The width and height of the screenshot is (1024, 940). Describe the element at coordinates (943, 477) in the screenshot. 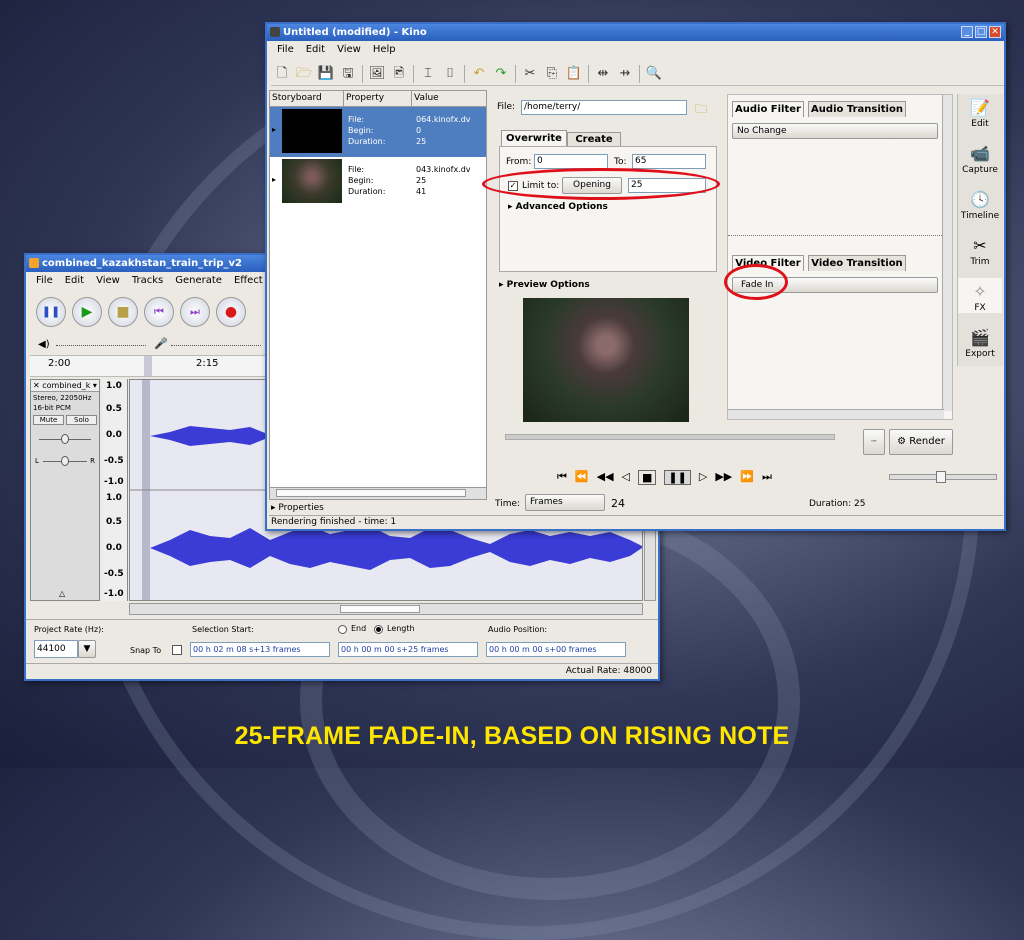

I see `position-slider` at that location.